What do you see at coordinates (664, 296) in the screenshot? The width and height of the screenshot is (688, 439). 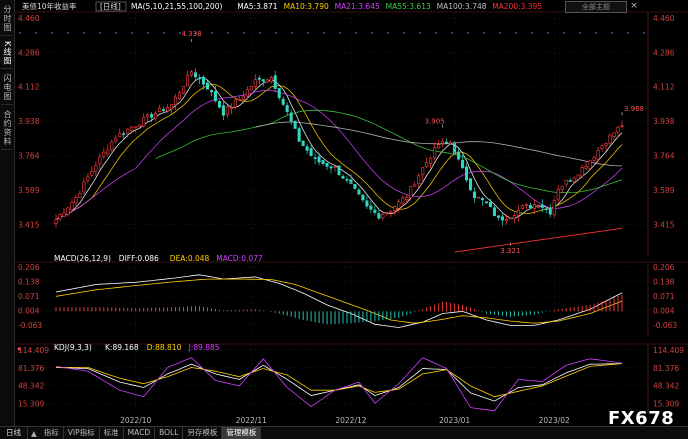 I see `macd-y-tick-right-2: 0.071` at bounding box center [664, 296].